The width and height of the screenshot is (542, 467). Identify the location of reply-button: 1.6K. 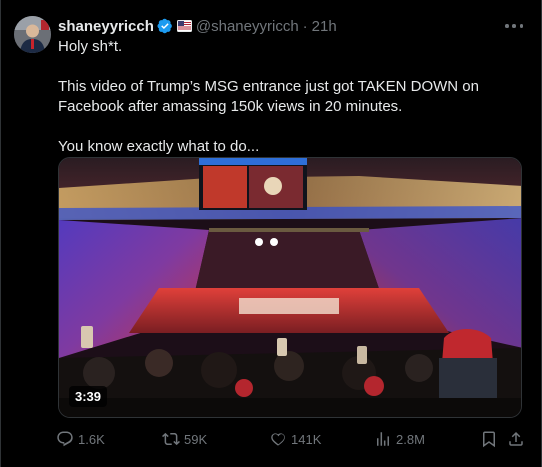
(80, 439).